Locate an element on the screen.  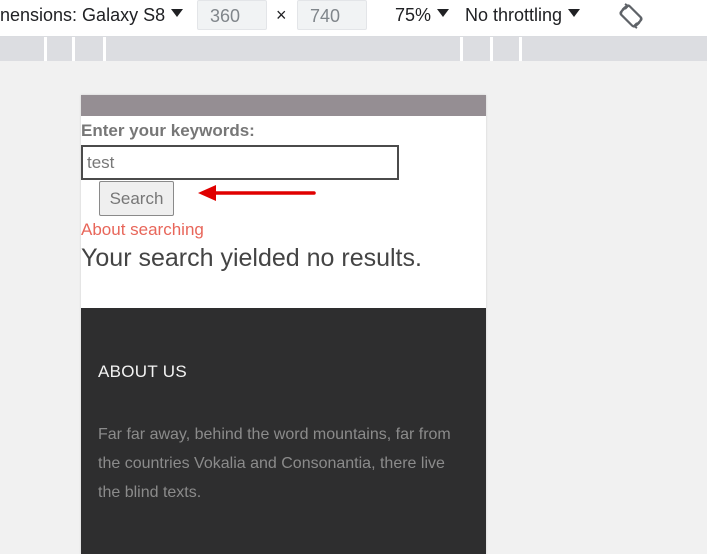
viewport-height-input: 740 is located at coordinates (332, 15).